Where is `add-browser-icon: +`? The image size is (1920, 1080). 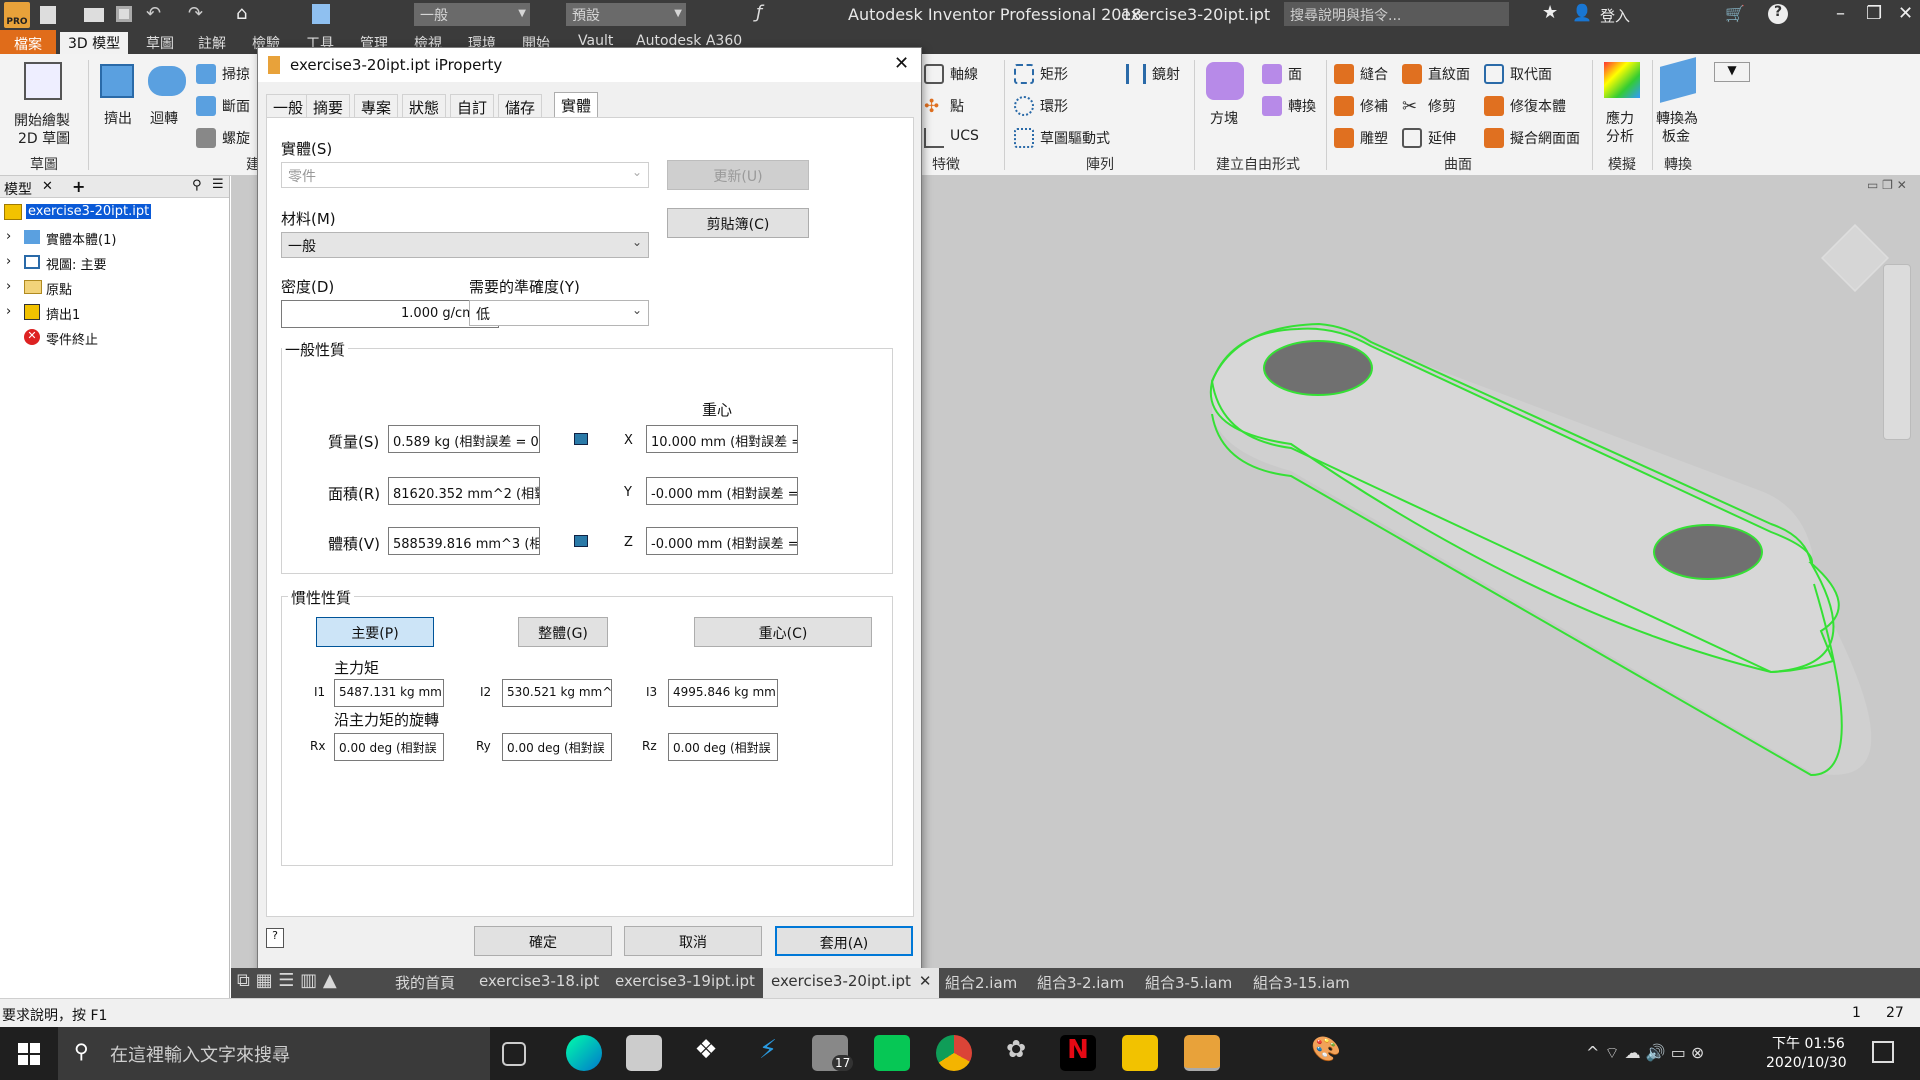 add-browser-icon: + is located at coordinates (78, 186).